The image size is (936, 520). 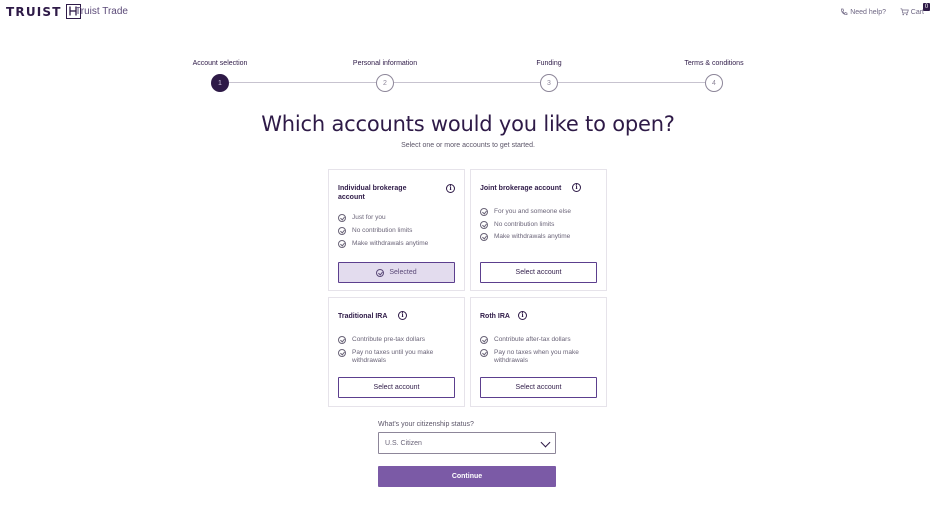 What do you see at coordinates (844, 12) in the screenshot?
I see `phone-icon` at bounding box center [844, 12].